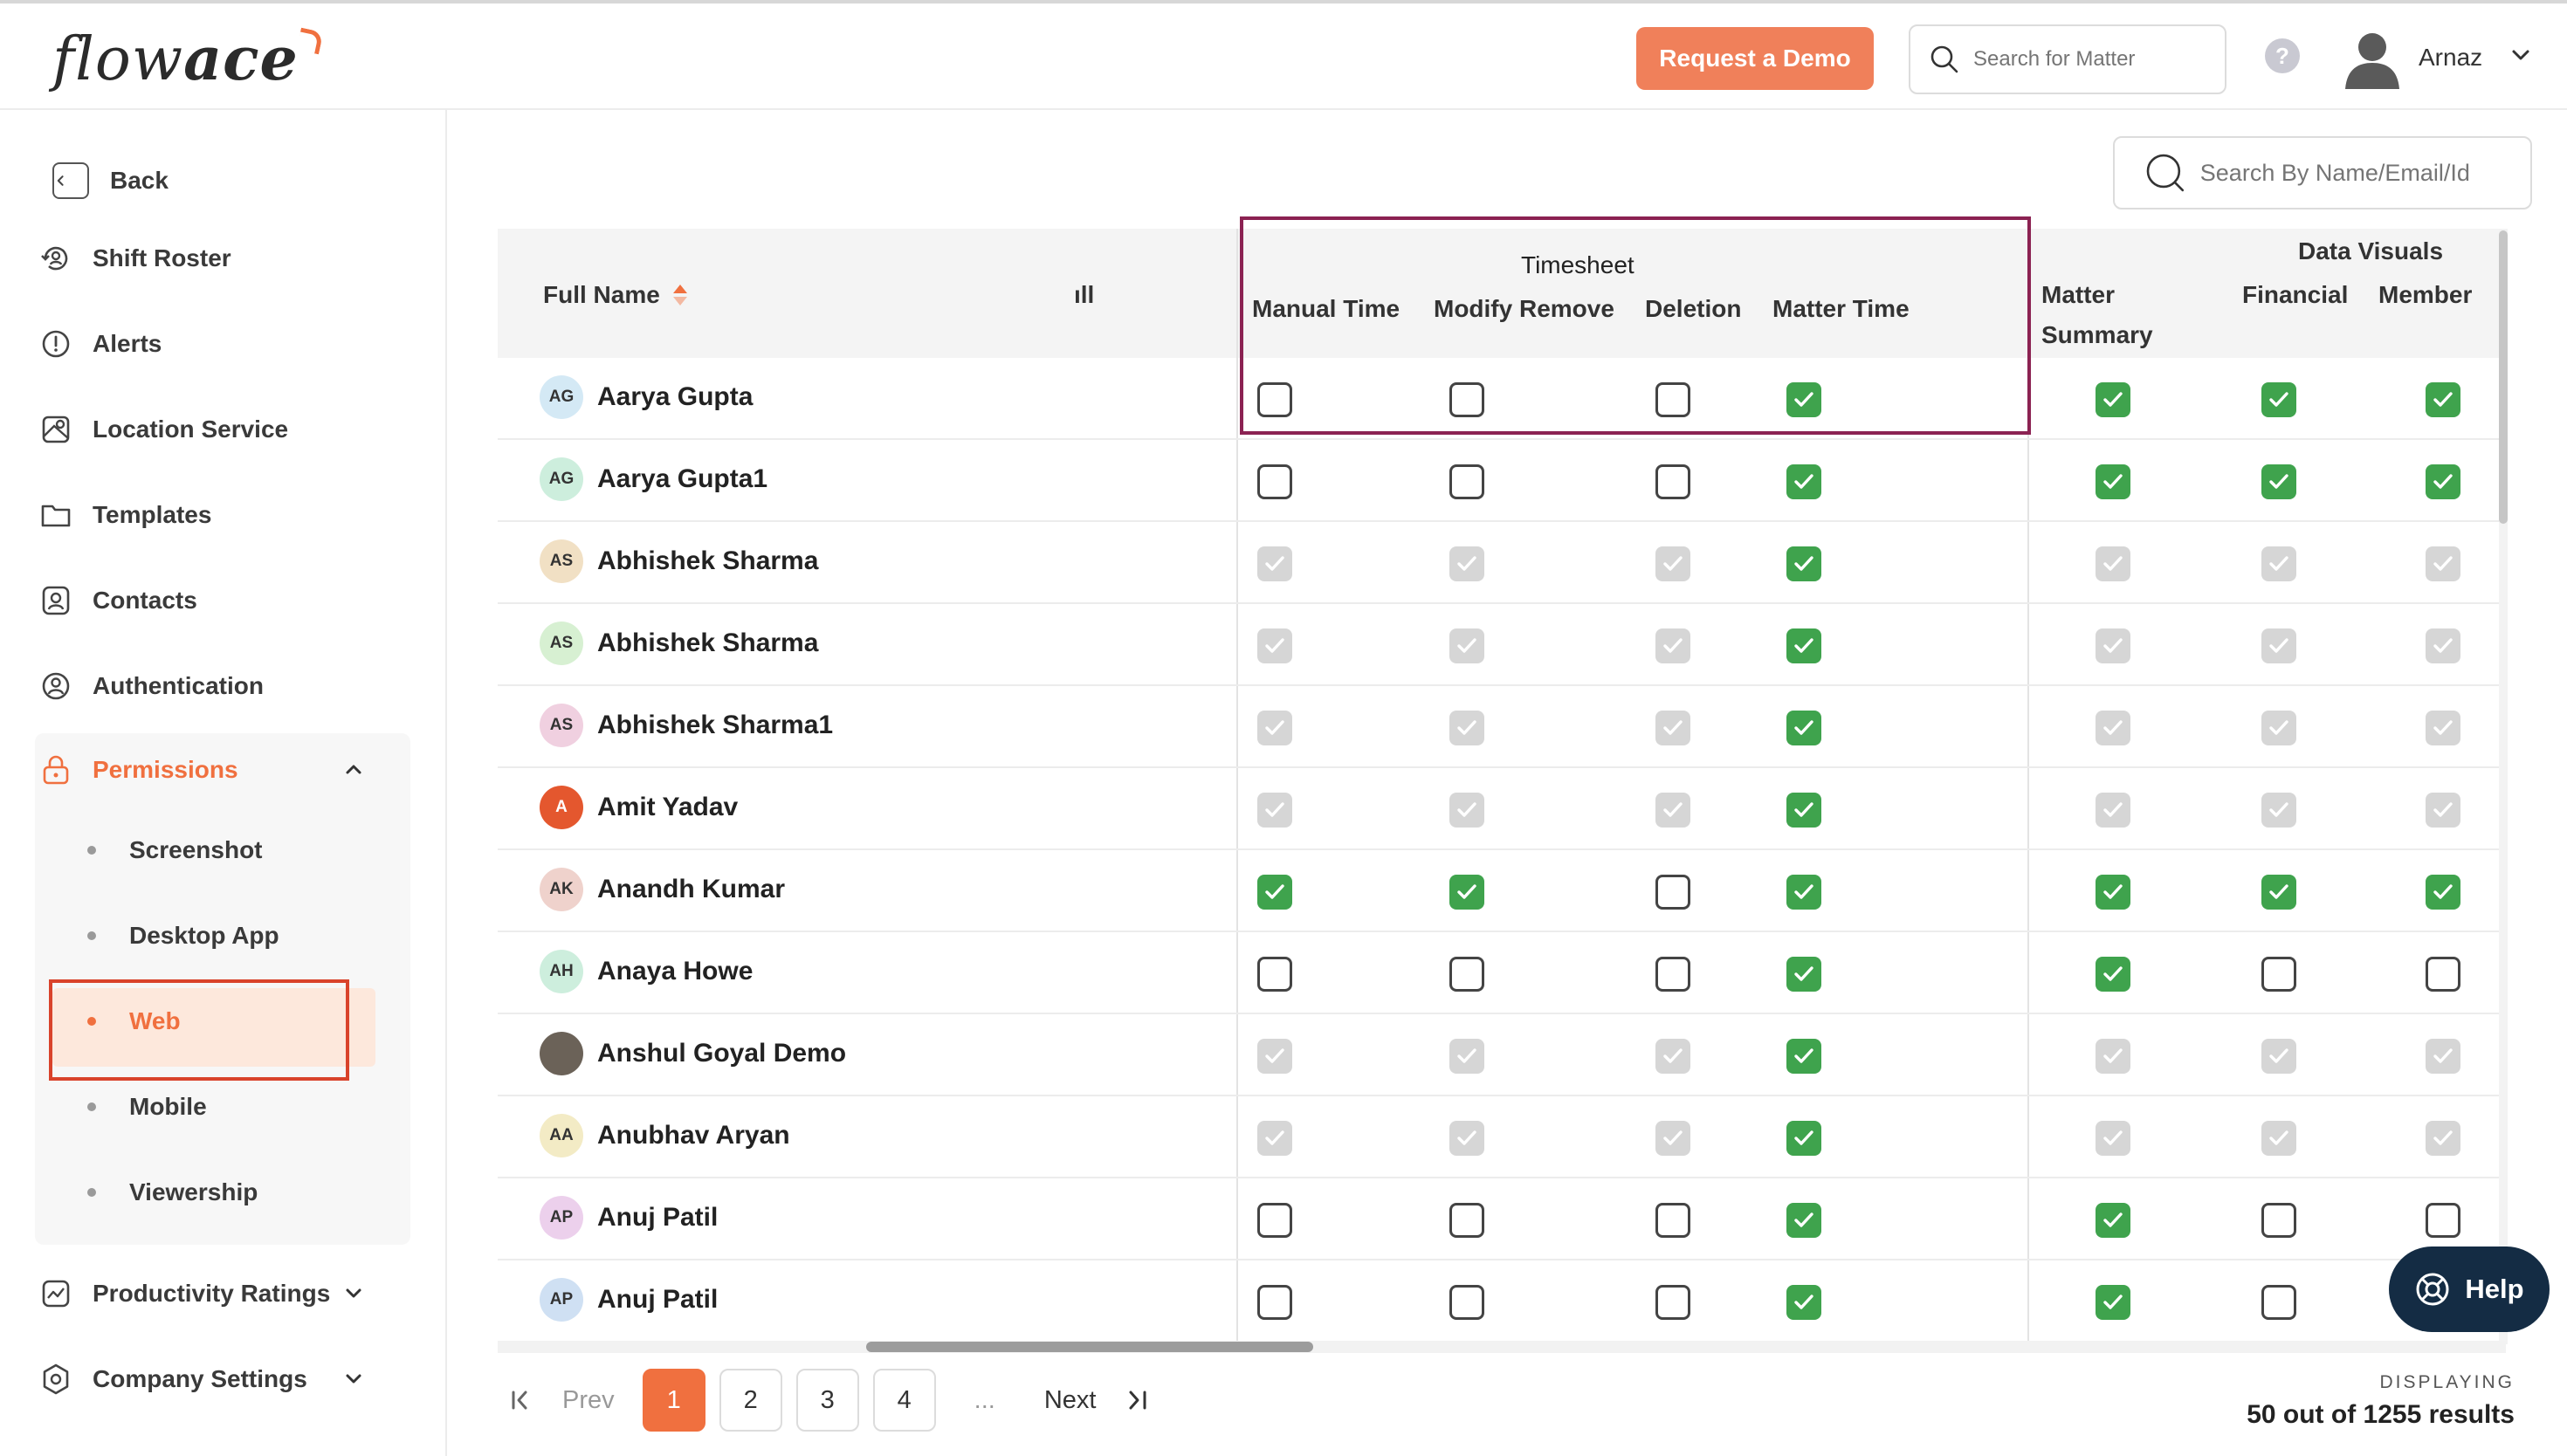  Describe the element at coordinates (124, 515) in the screenshot. I see `sidebar-item-templates: Templates` at that location.